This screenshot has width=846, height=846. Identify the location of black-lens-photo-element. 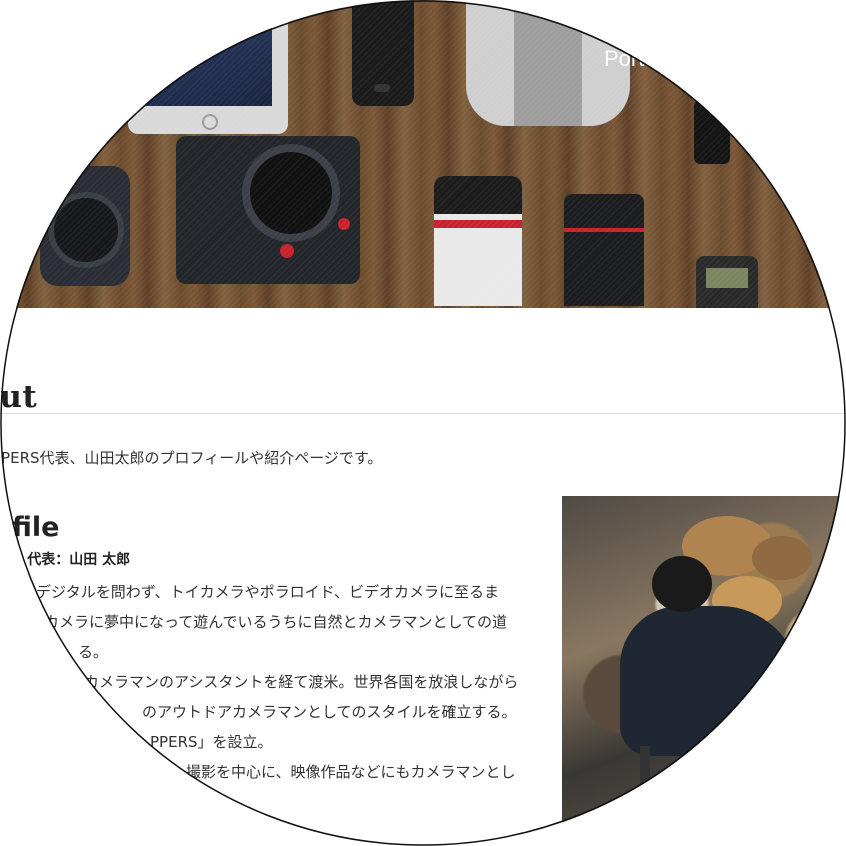
(604, 250).